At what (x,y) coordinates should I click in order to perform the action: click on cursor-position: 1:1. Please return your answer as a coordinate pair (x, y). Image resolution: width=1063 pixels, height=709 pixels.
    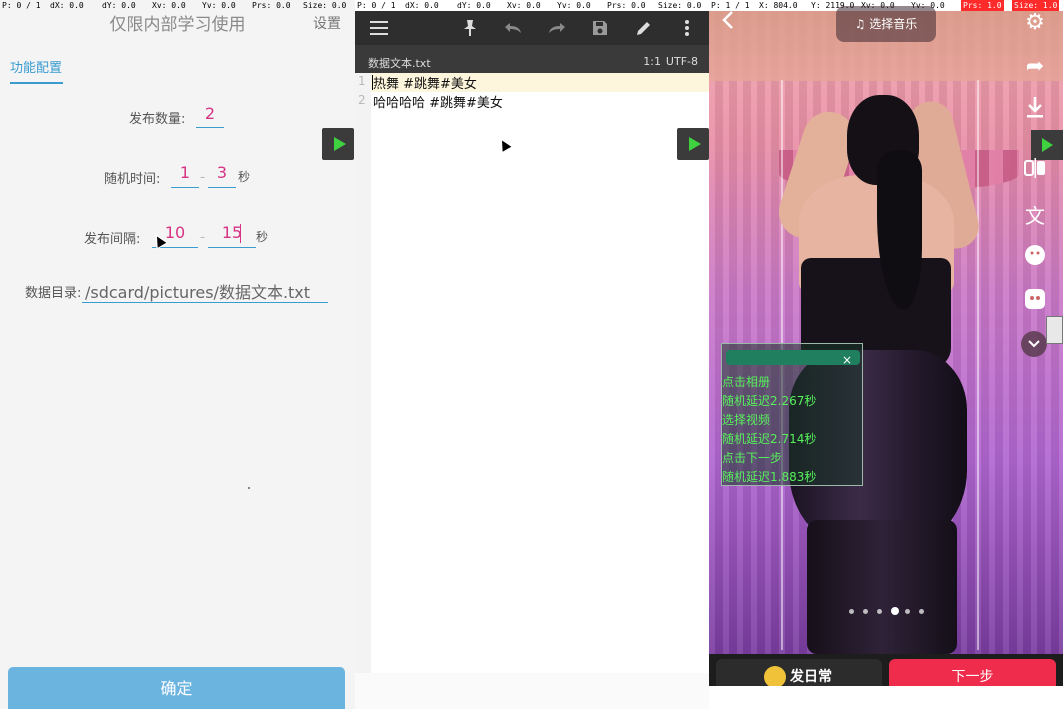
    Looking at the image, I should click on (652, 61).